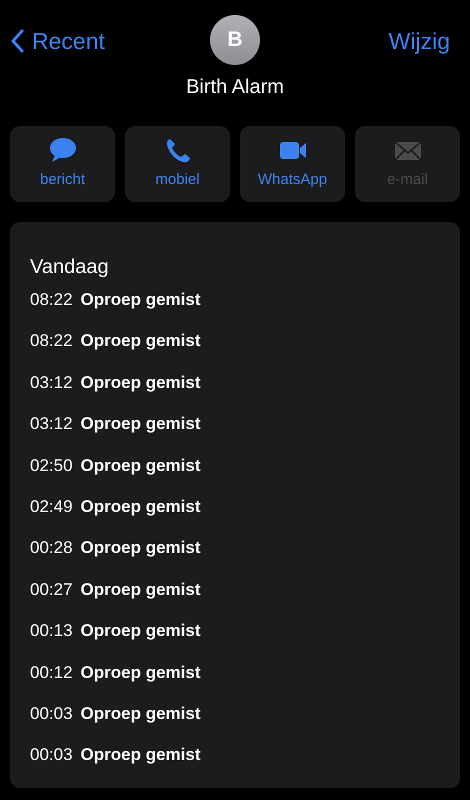  What do you see at coordinates (70, 267) in the screenshot?
I see `section-heading: Vandaag` at bounding box center [70, 267].